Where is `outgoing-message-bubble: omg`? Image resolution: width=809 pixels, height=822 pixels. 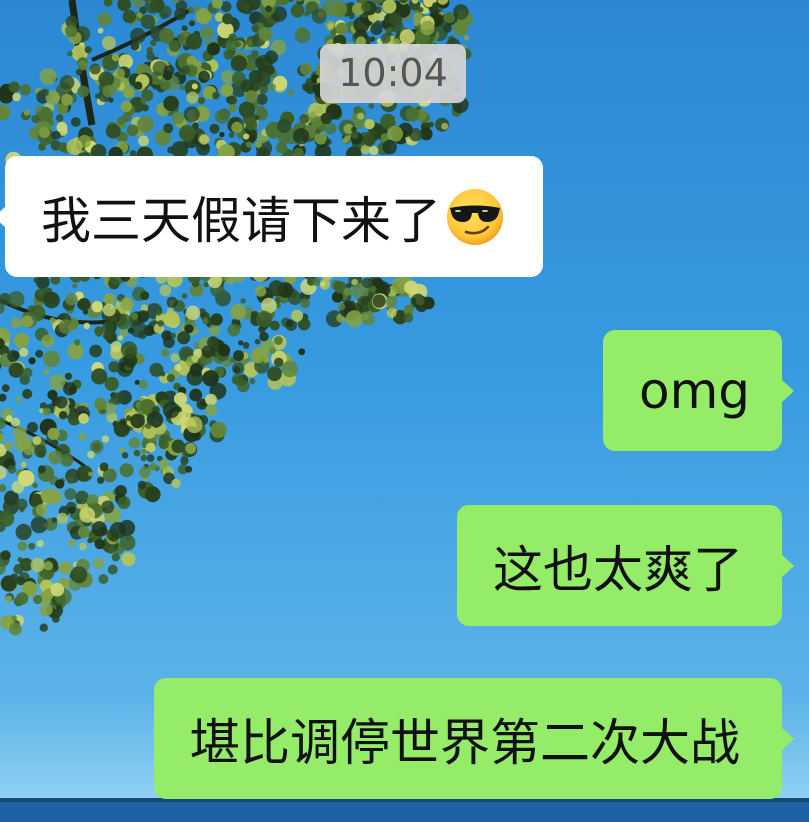 outgoing-message-bubble: omg is located at coordinates (698, 390).